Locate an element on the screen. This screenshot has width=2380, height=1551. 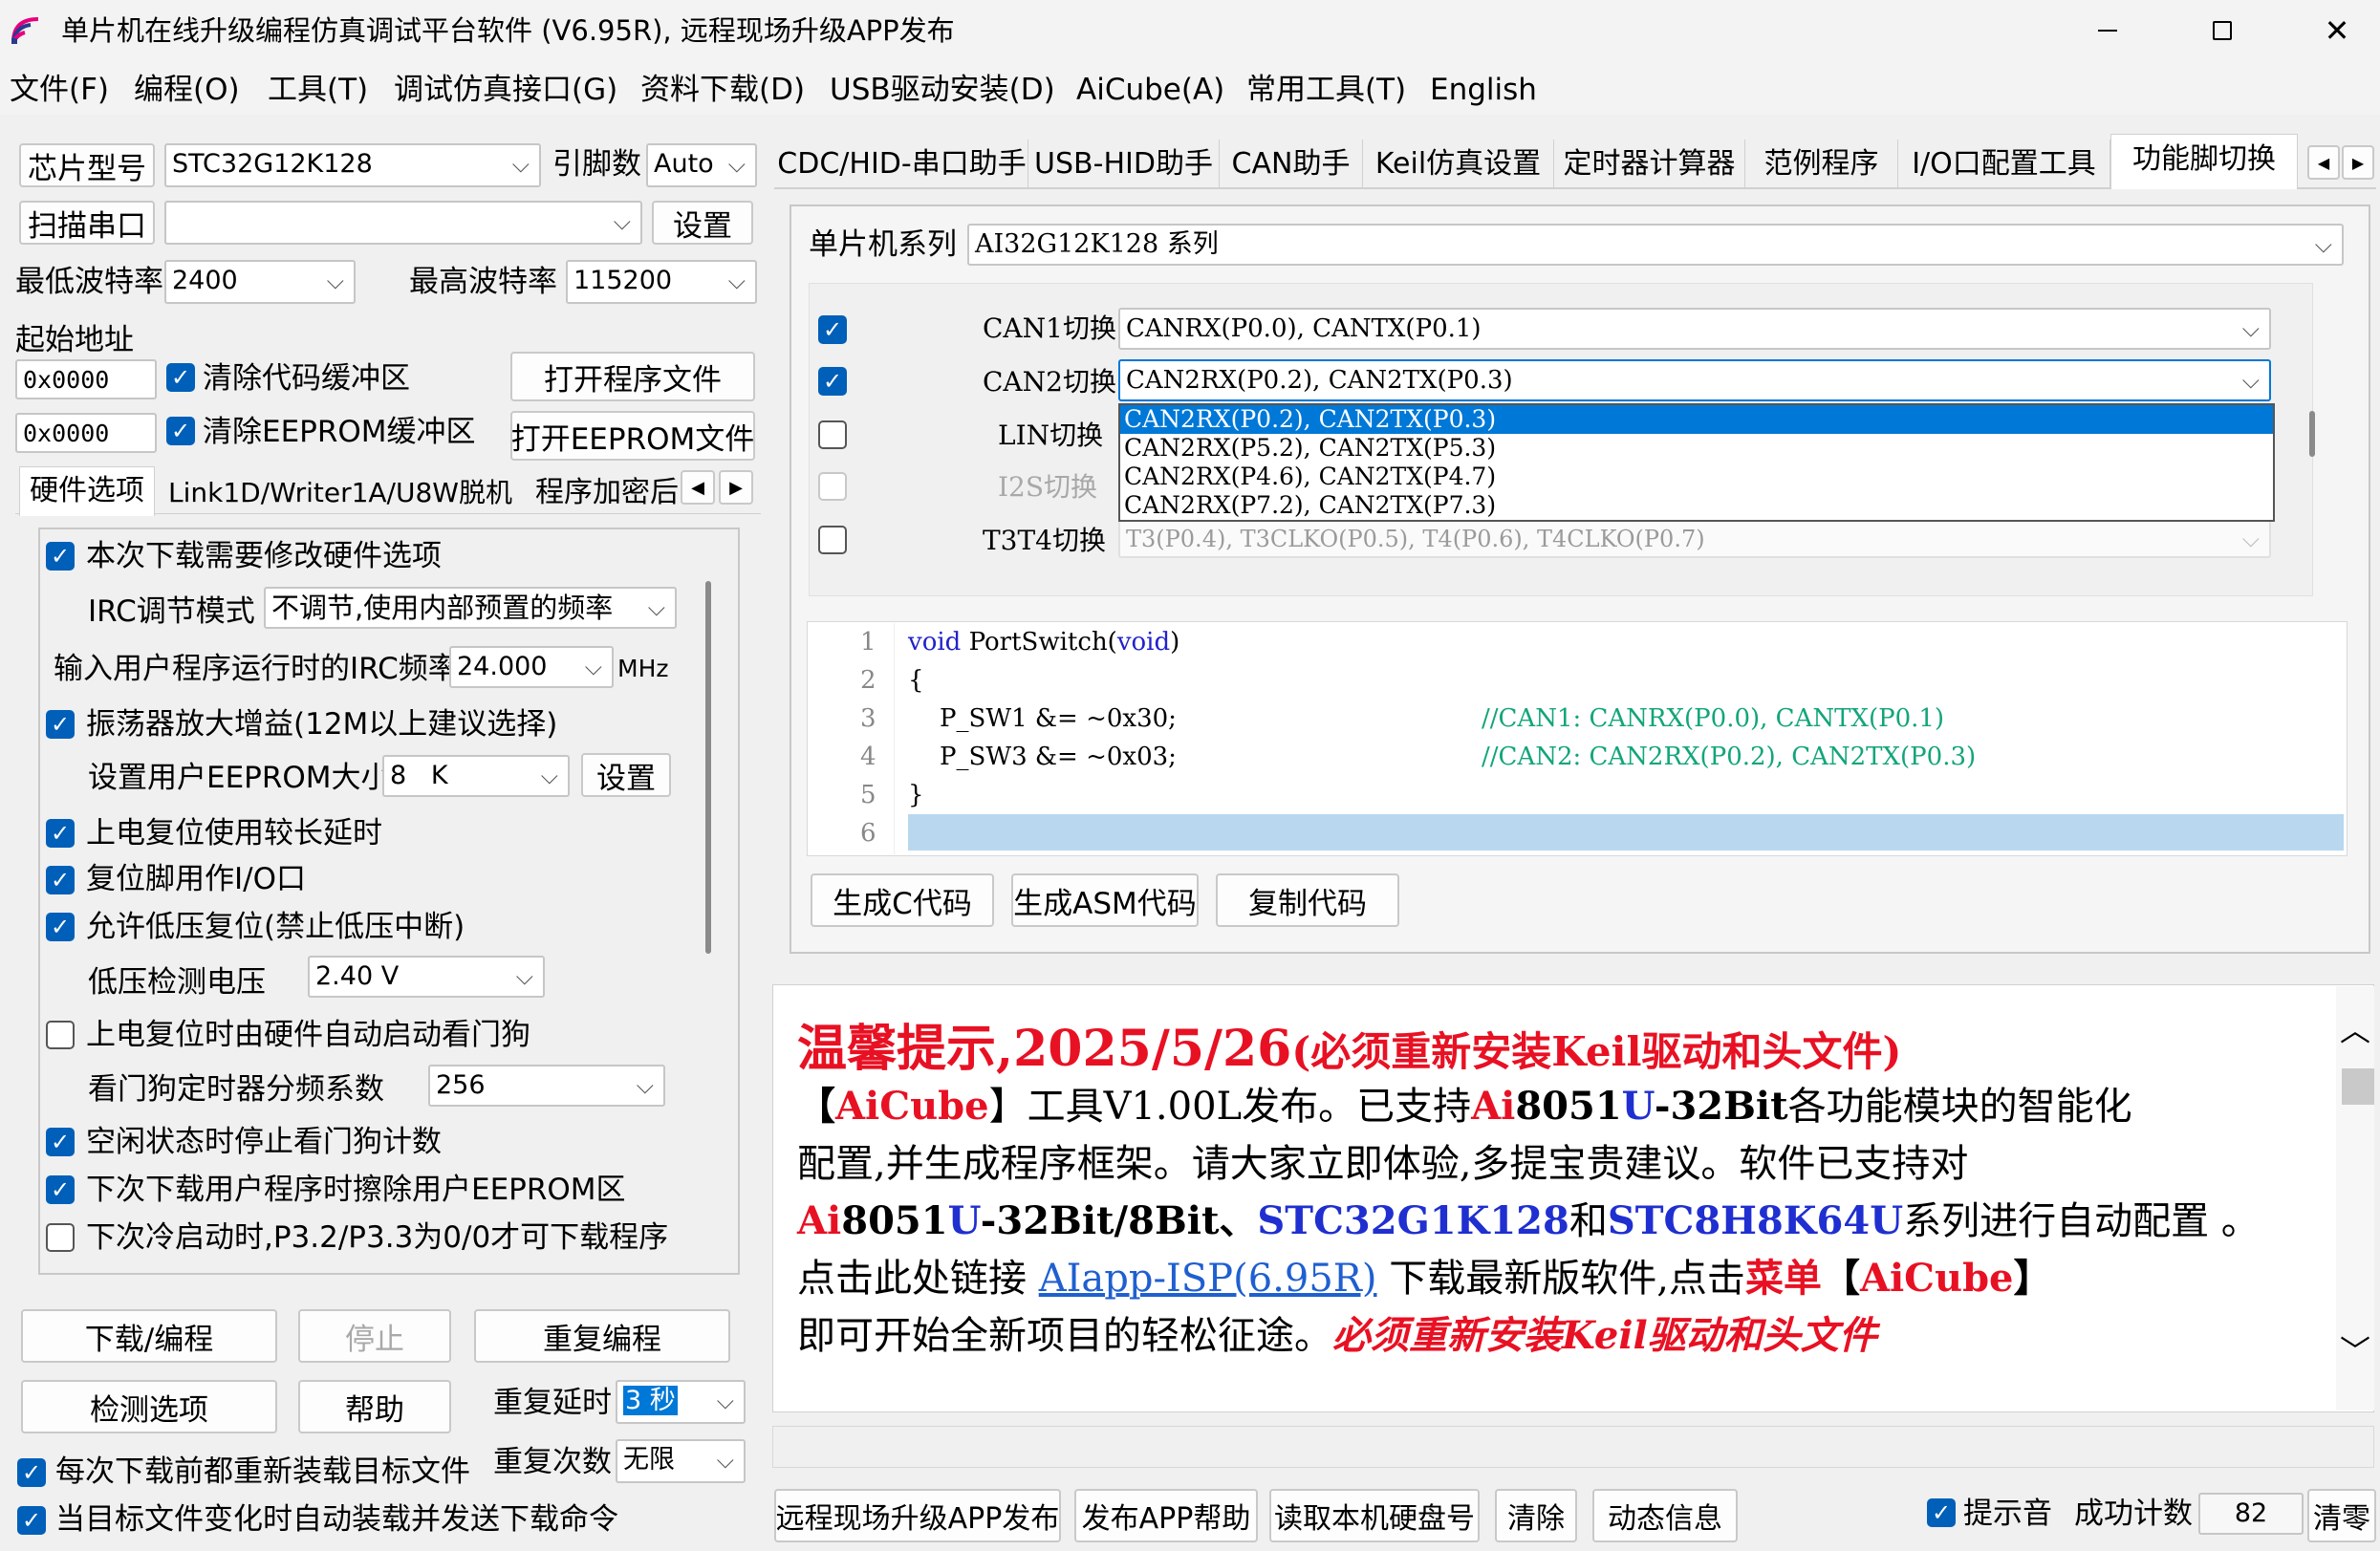
generate-asm-button: 生成ASM代码 is located at coordinates (1105, 900).